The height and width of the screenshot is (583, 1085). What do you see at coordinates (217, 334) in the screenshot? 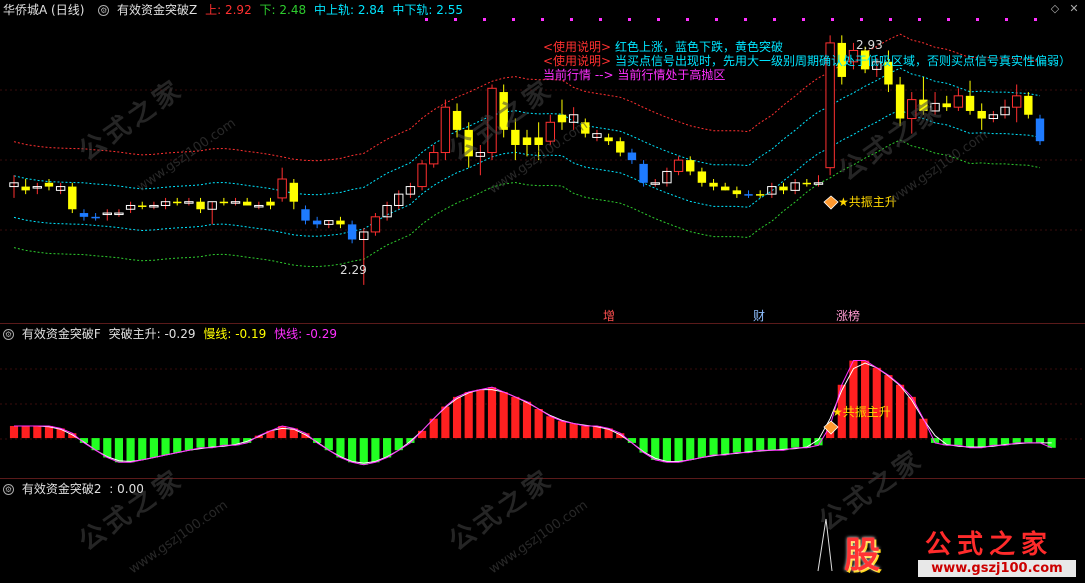
I see `slow-label: 慢线:` at bounding box center [217, 334].